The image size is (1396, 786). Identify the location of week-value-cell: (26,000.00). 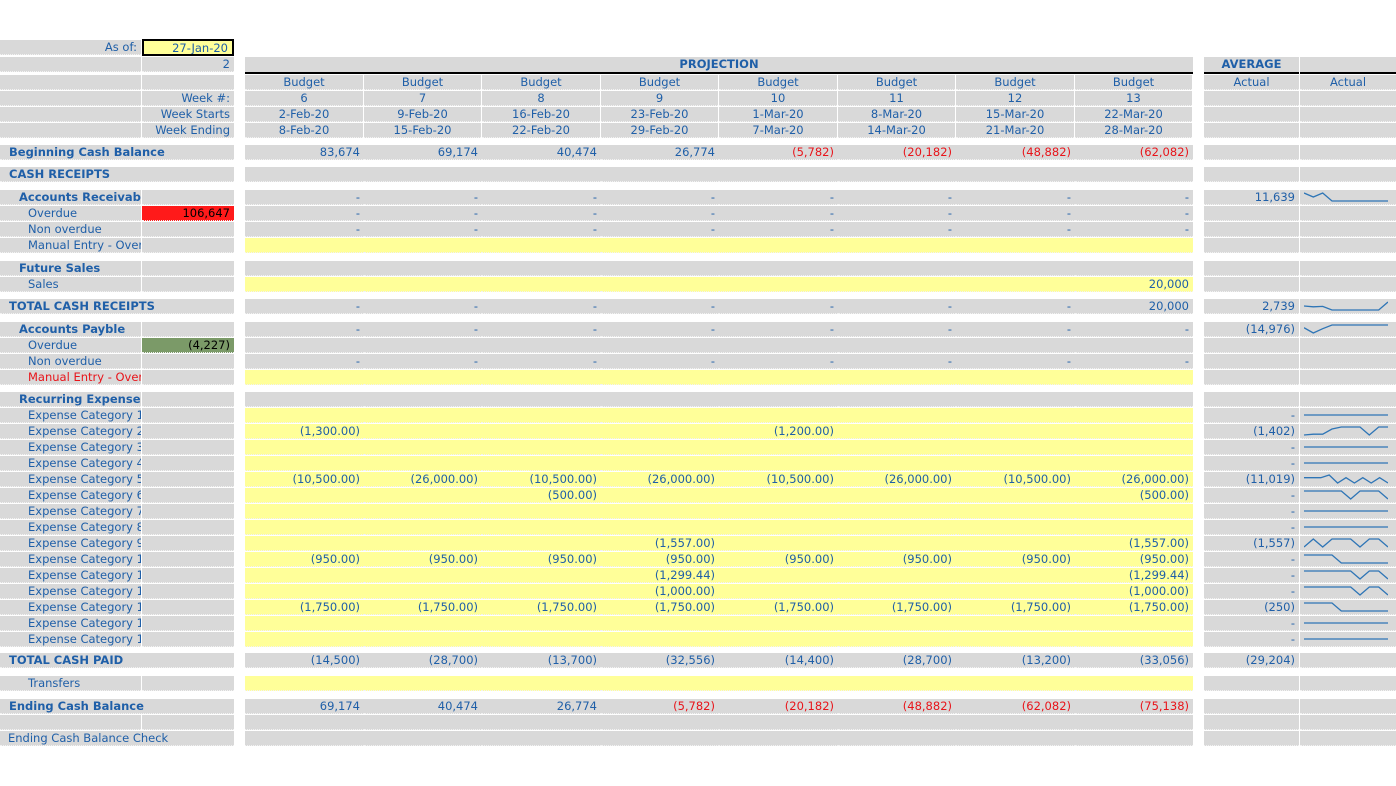
(897, 479).